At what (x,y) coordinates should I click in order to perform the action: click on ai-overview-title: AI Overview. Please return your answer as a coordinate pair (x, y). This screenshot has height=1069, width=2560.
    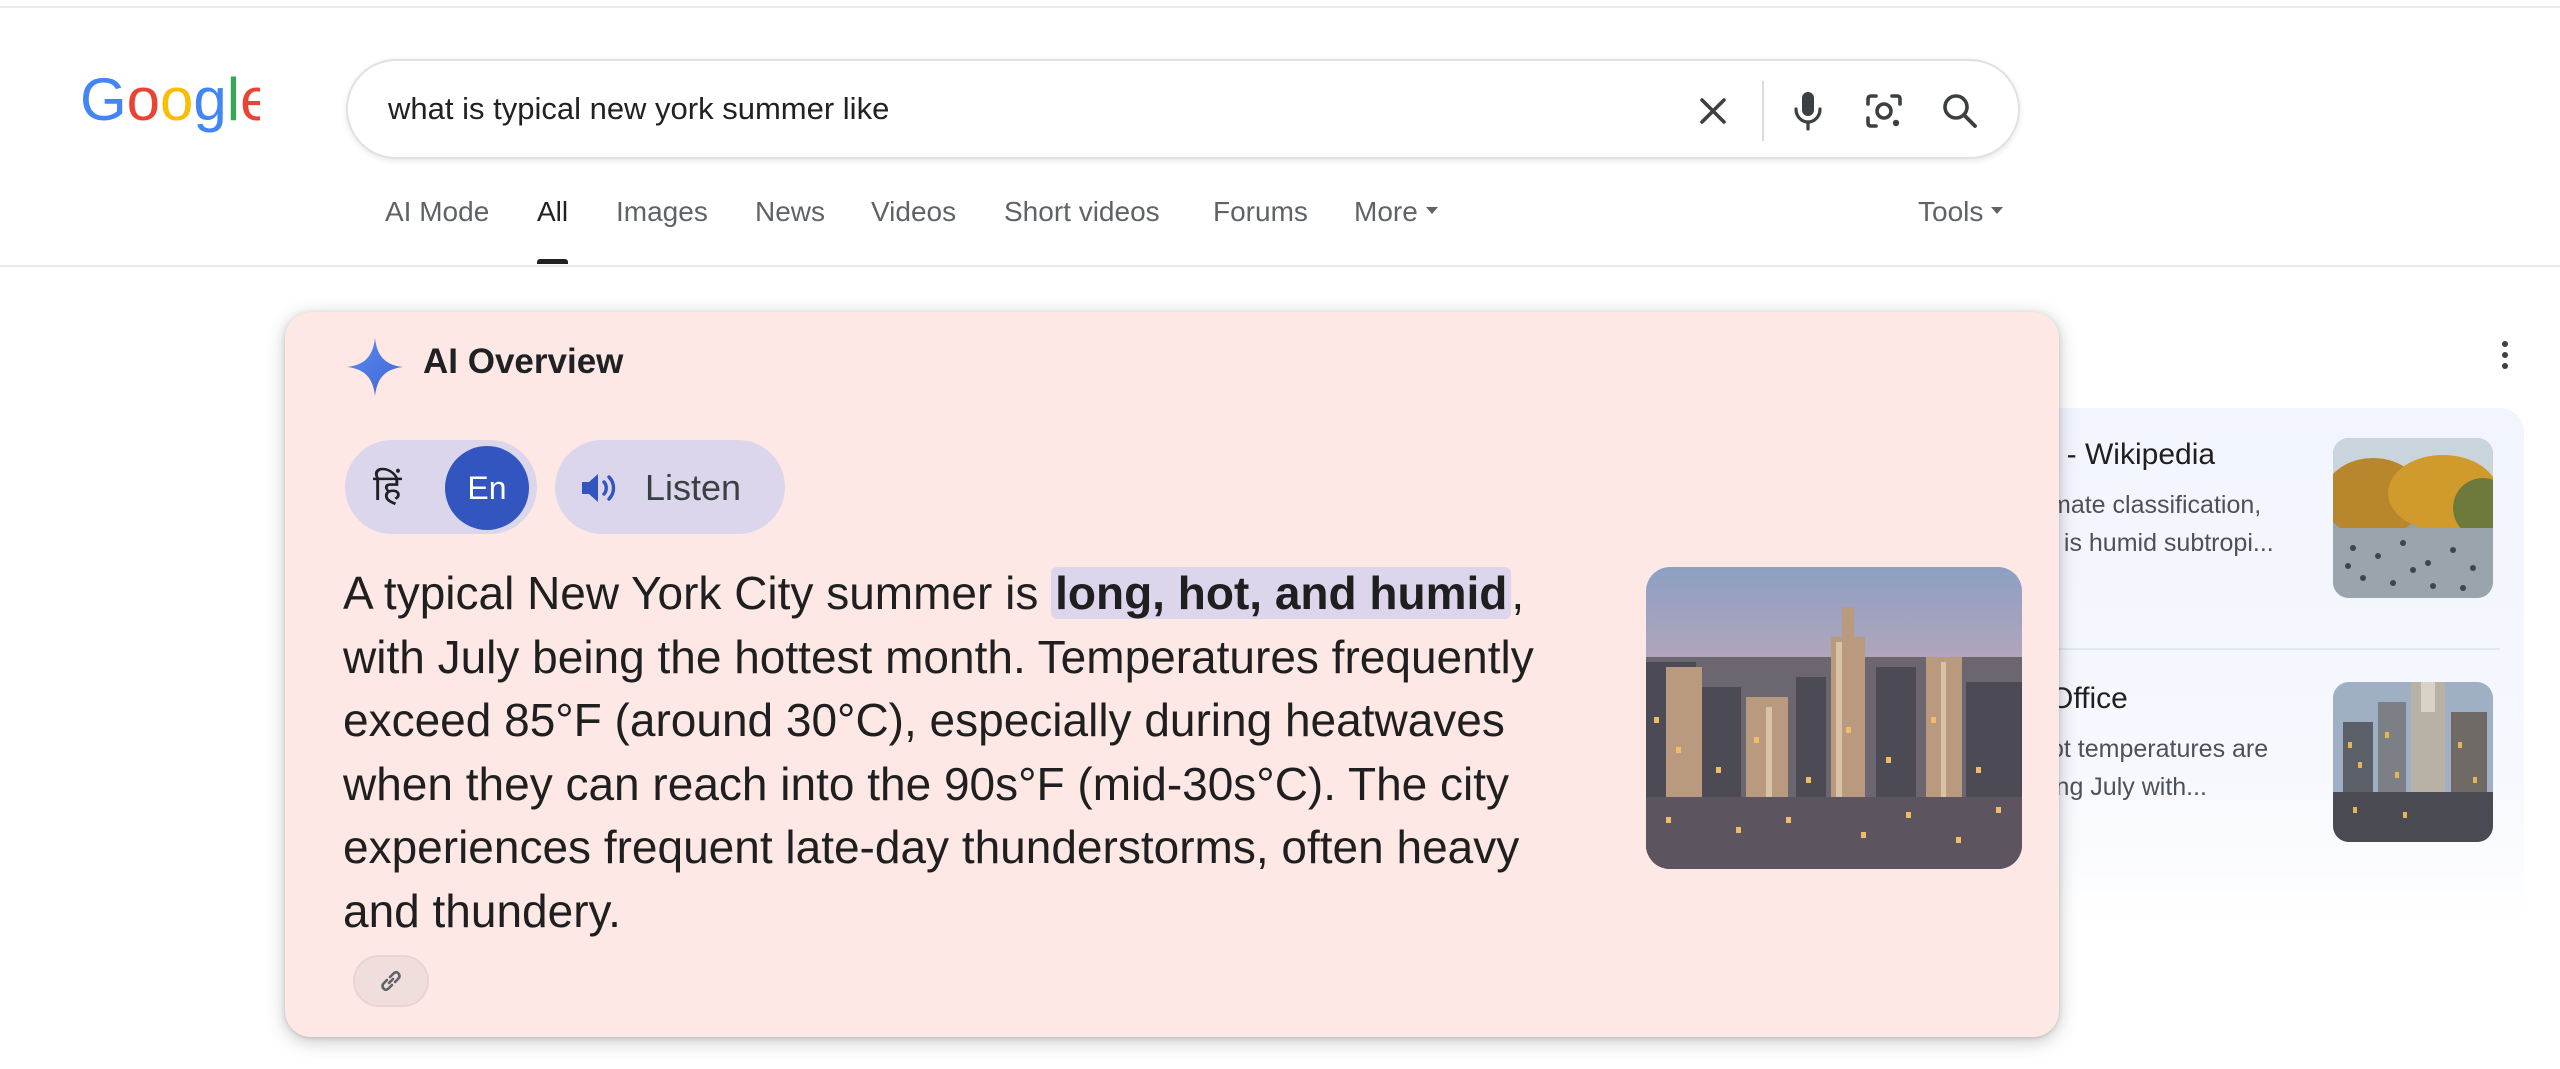
    Looking at the image, I should click on (523, 361).